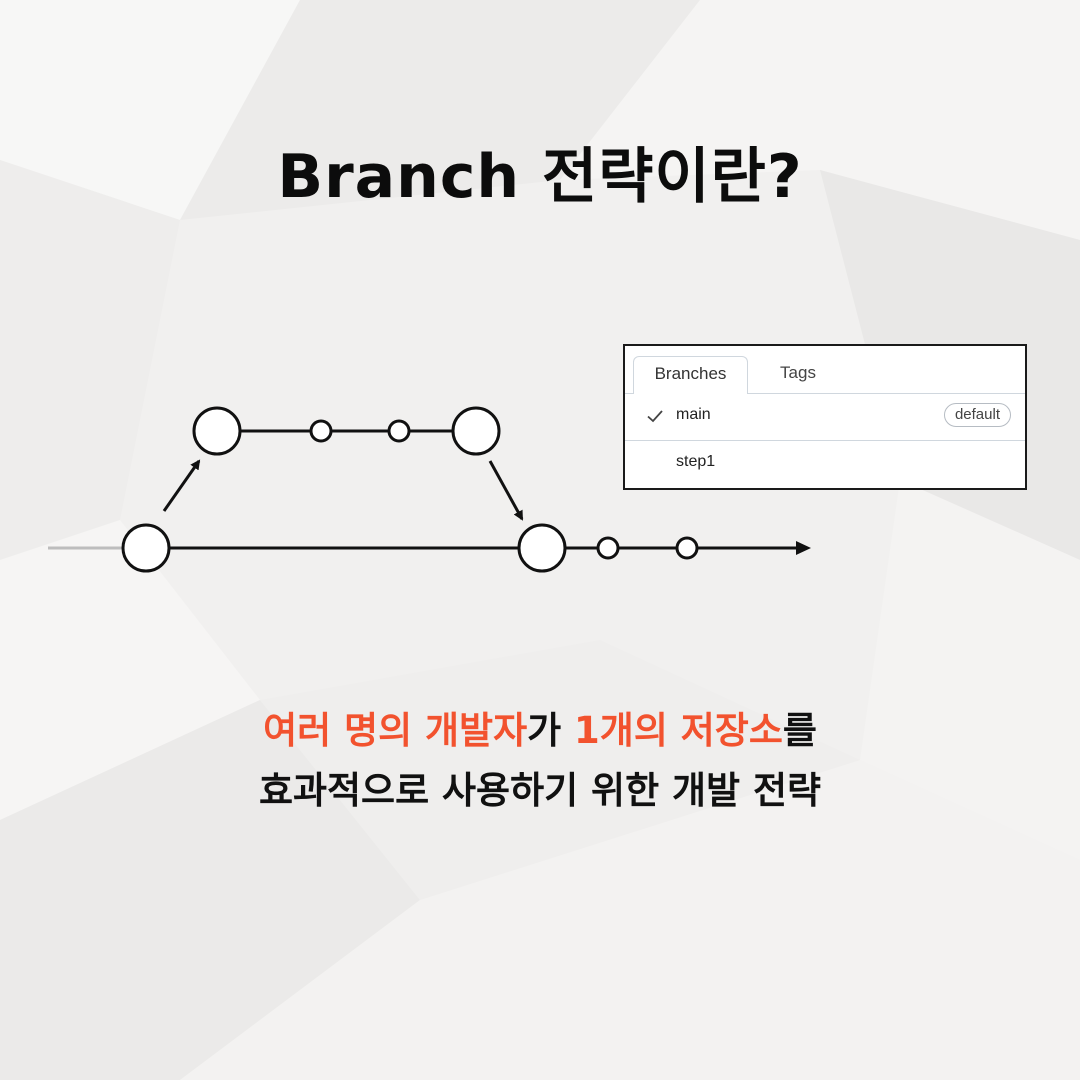  Describe the element at coordinates (678, 730) in the screenshot. I see `highlight-text: 1개의 저장소` at that location.